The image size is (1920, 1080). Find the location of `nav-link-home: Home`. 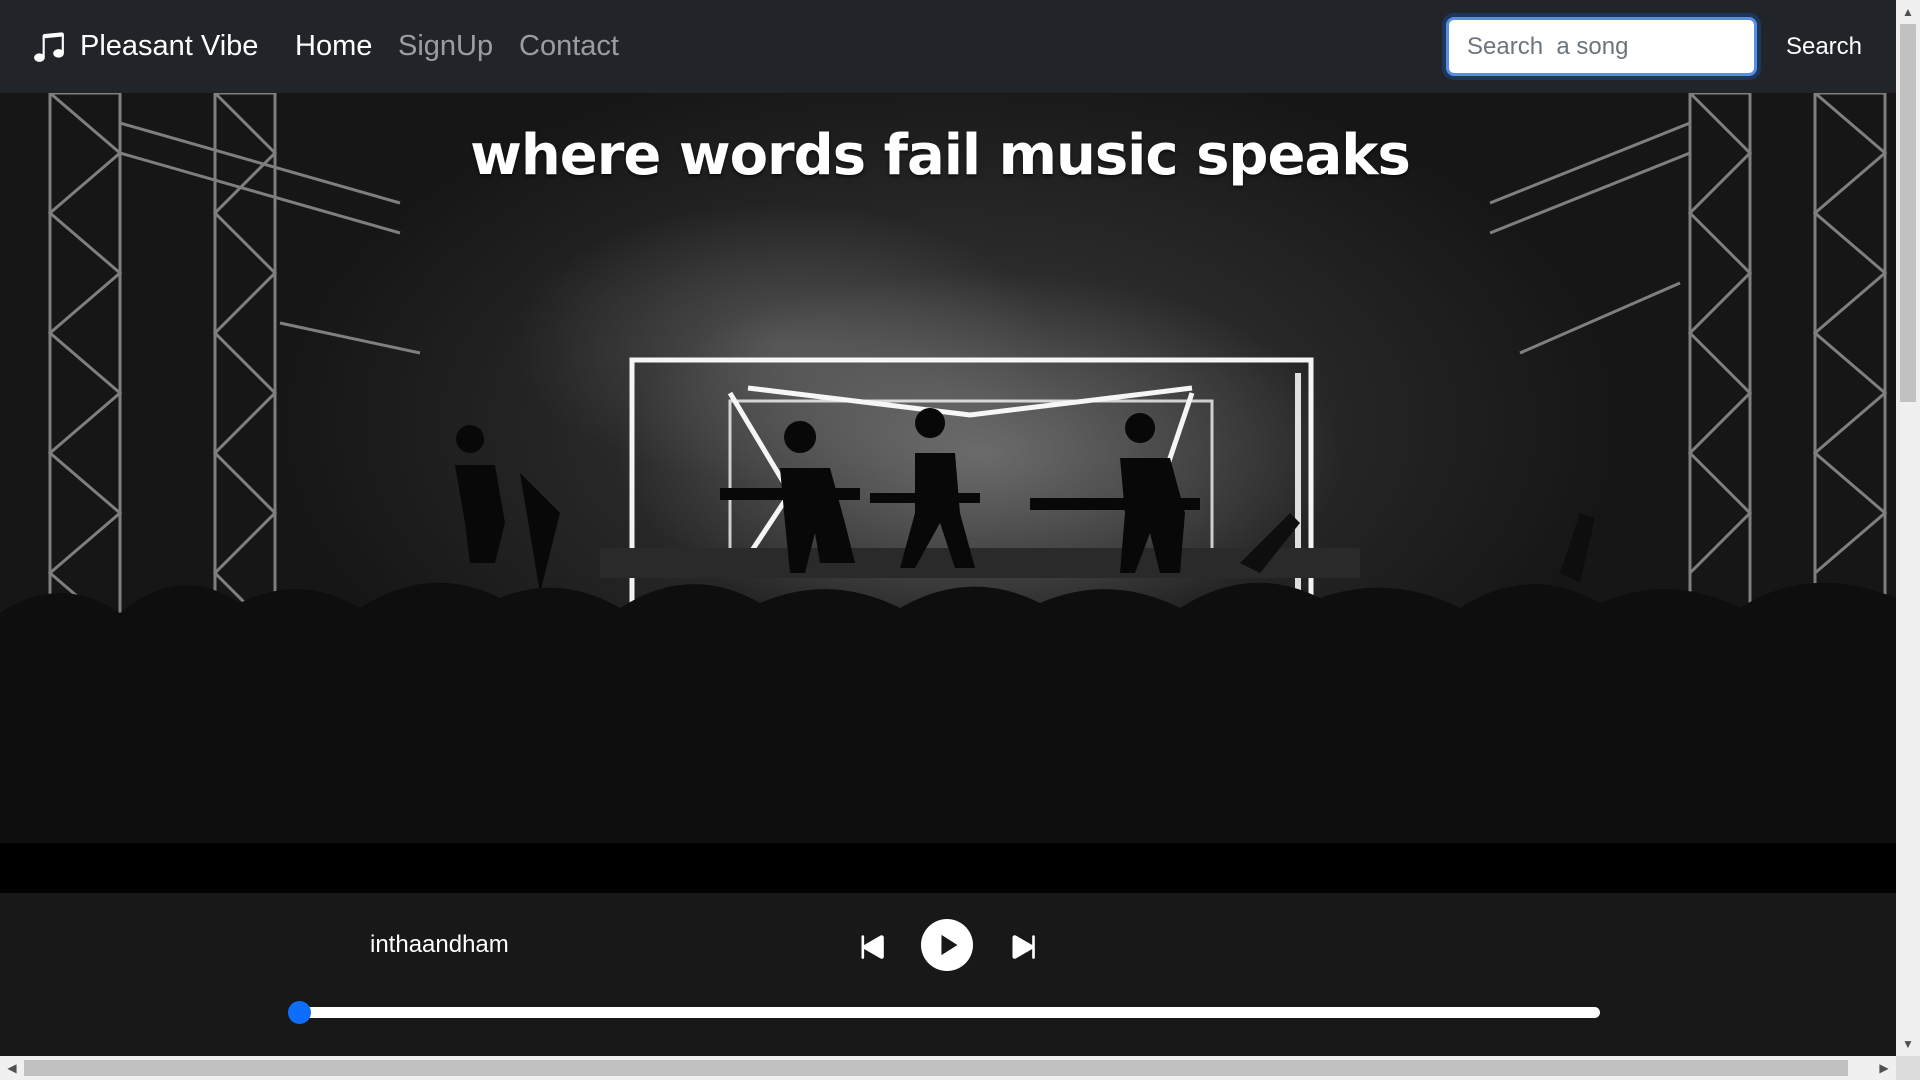

nav-link-home: Home is located at coordinates (333, 46).